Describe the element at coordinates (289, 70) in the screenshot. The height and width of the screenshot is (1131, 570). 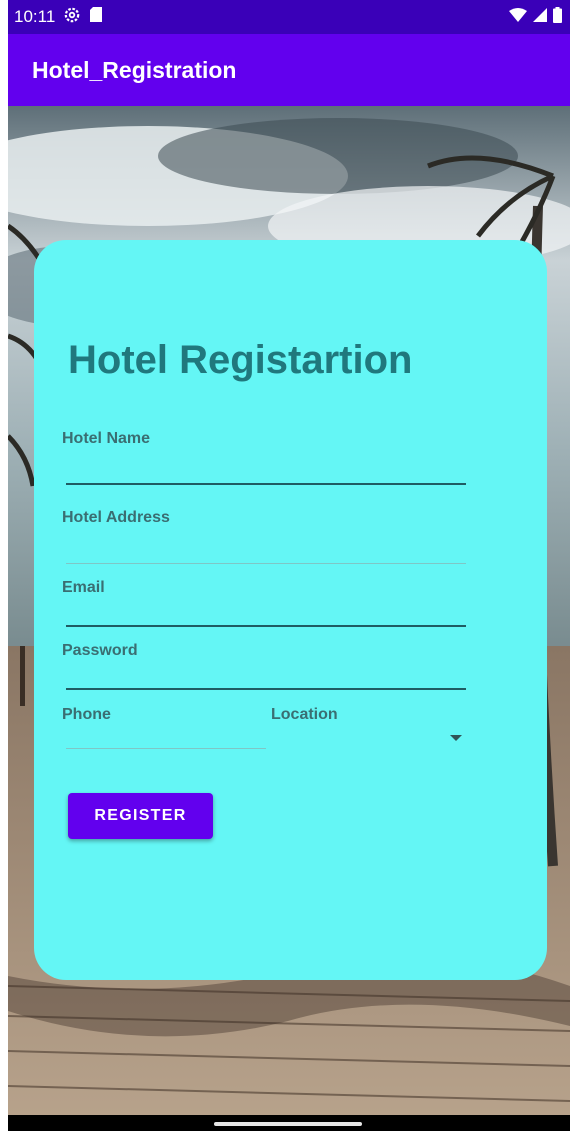
I see `app-bar: Hotel_Registration` at that location.